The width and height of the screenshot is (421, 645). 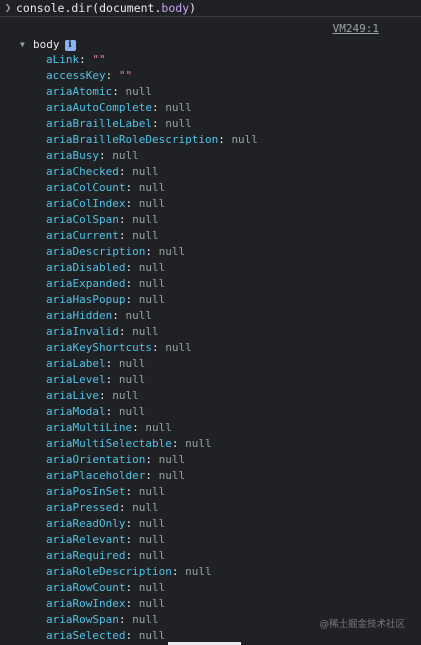 I want to click on property-row: ariaRoleDescription: null, so click(x=152, y=572).